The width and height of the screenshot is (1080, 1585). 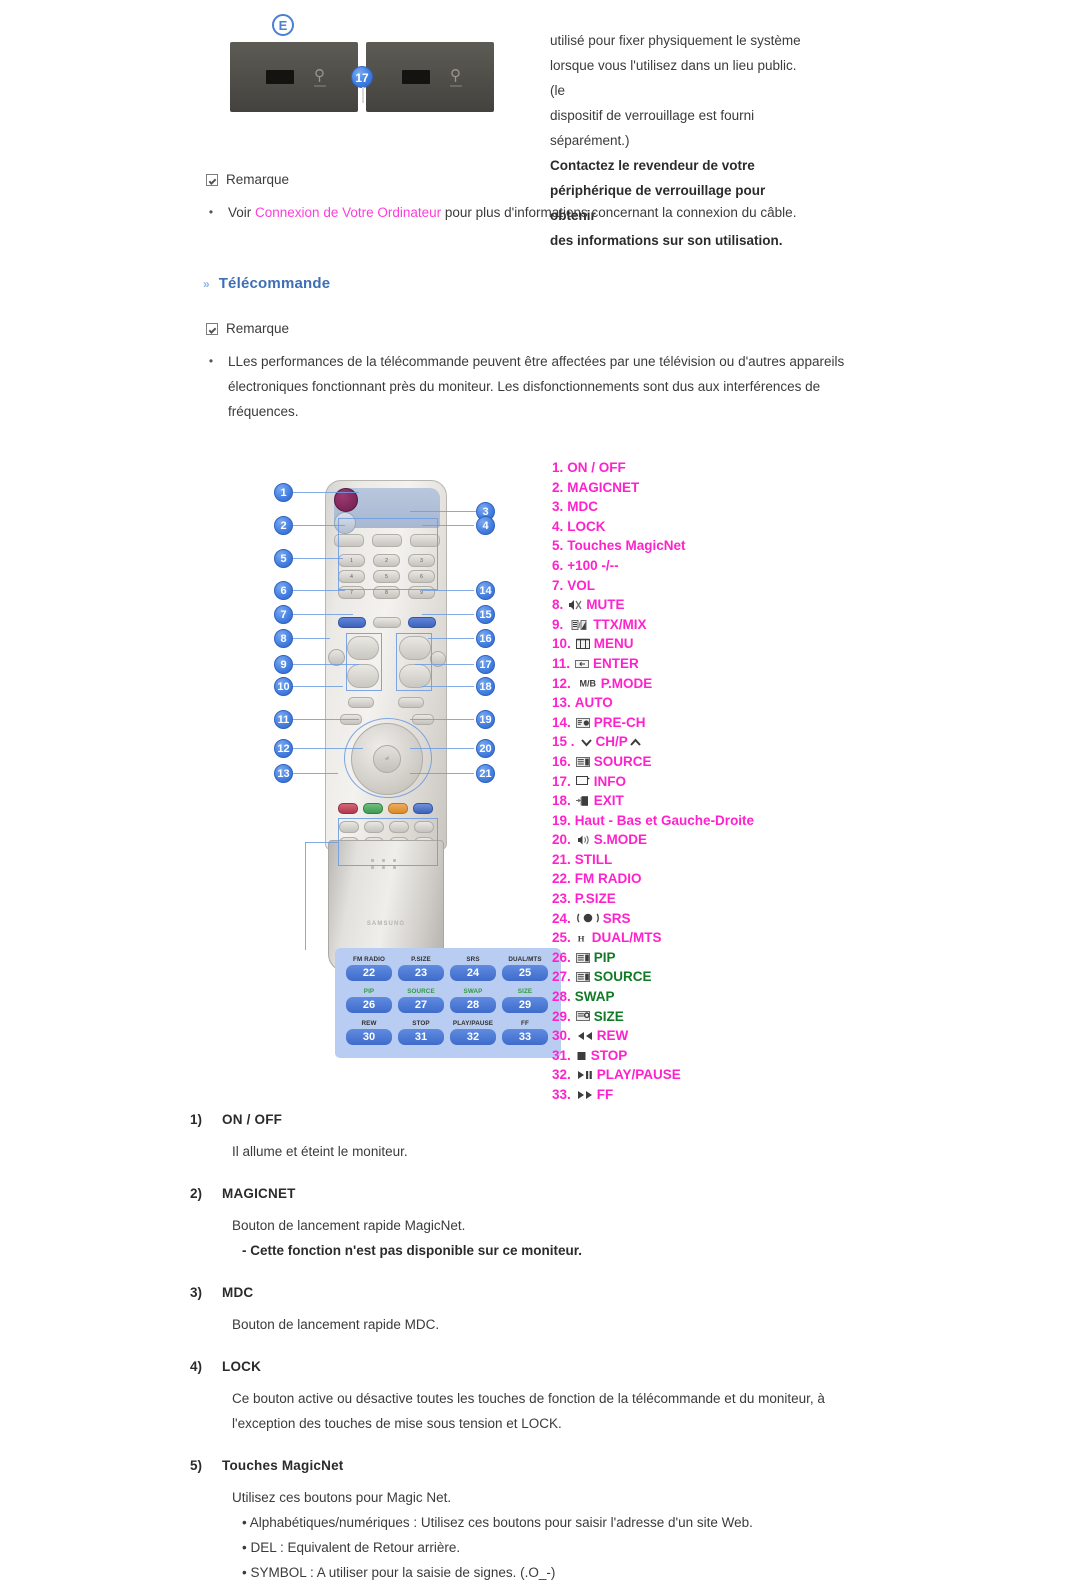 I want to click on legend-item-fm-radio: 22. FM RADIO, so click(x=697, y=879).